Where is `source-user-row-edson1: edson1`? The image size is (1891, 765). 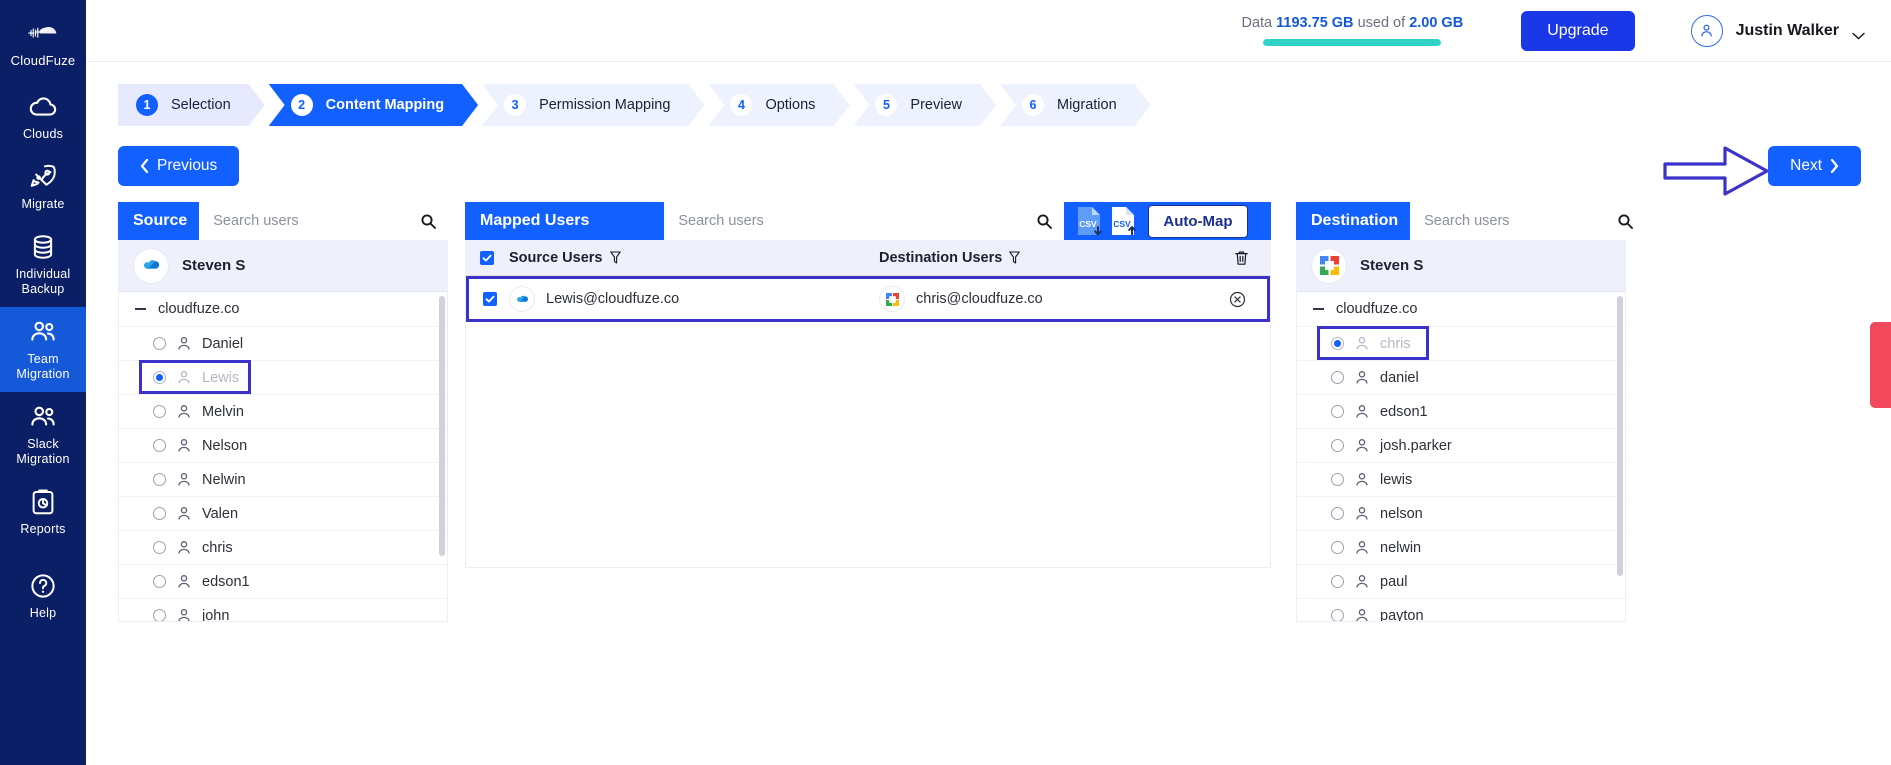 source-user-row-edson1: edson1 is located at coordinates (283, 581).